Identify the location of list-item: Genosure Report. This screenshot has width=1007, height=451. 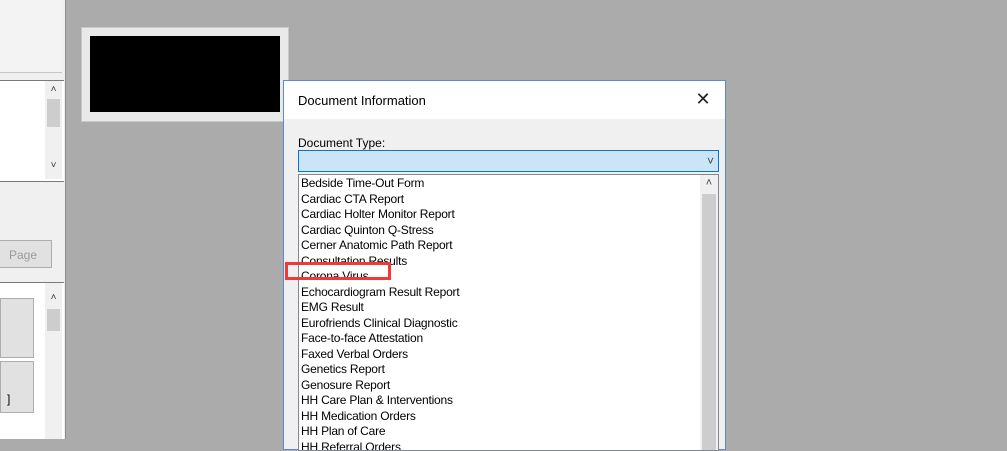
(499, 386).